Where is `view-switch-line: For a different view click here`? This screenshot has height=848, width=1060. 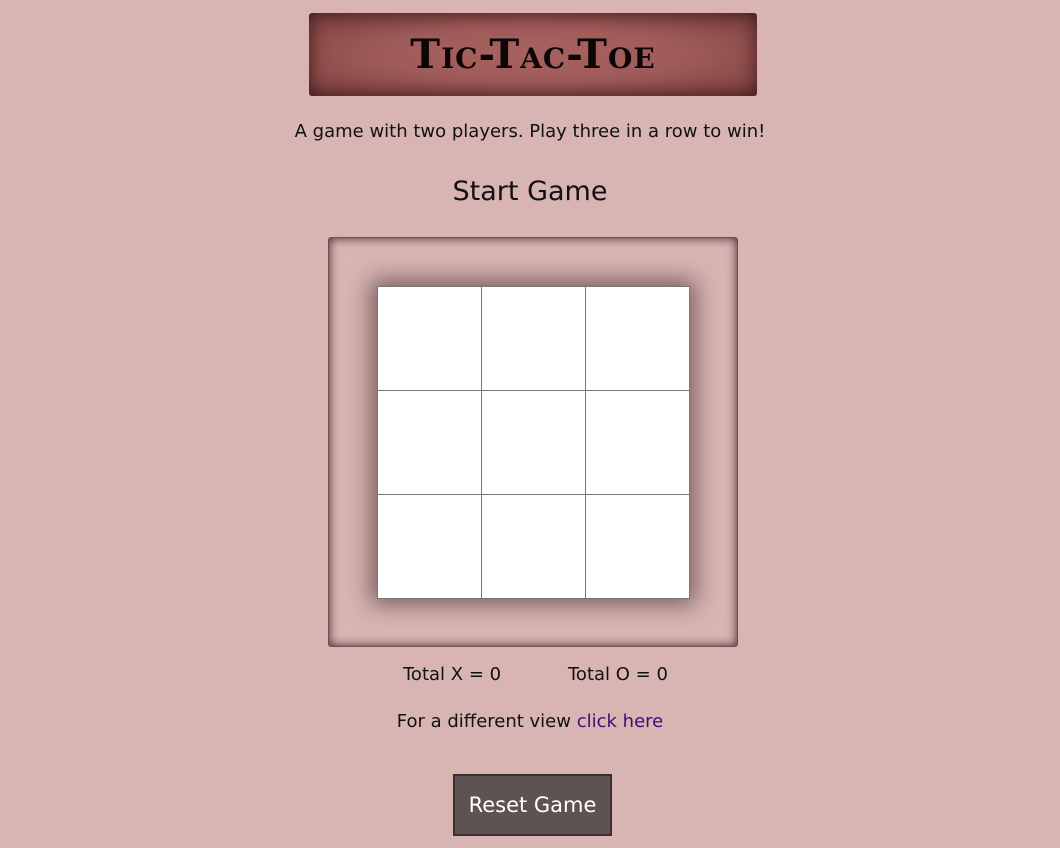 view-switch-line: For a different view click here is located at coordinates (530, 721).